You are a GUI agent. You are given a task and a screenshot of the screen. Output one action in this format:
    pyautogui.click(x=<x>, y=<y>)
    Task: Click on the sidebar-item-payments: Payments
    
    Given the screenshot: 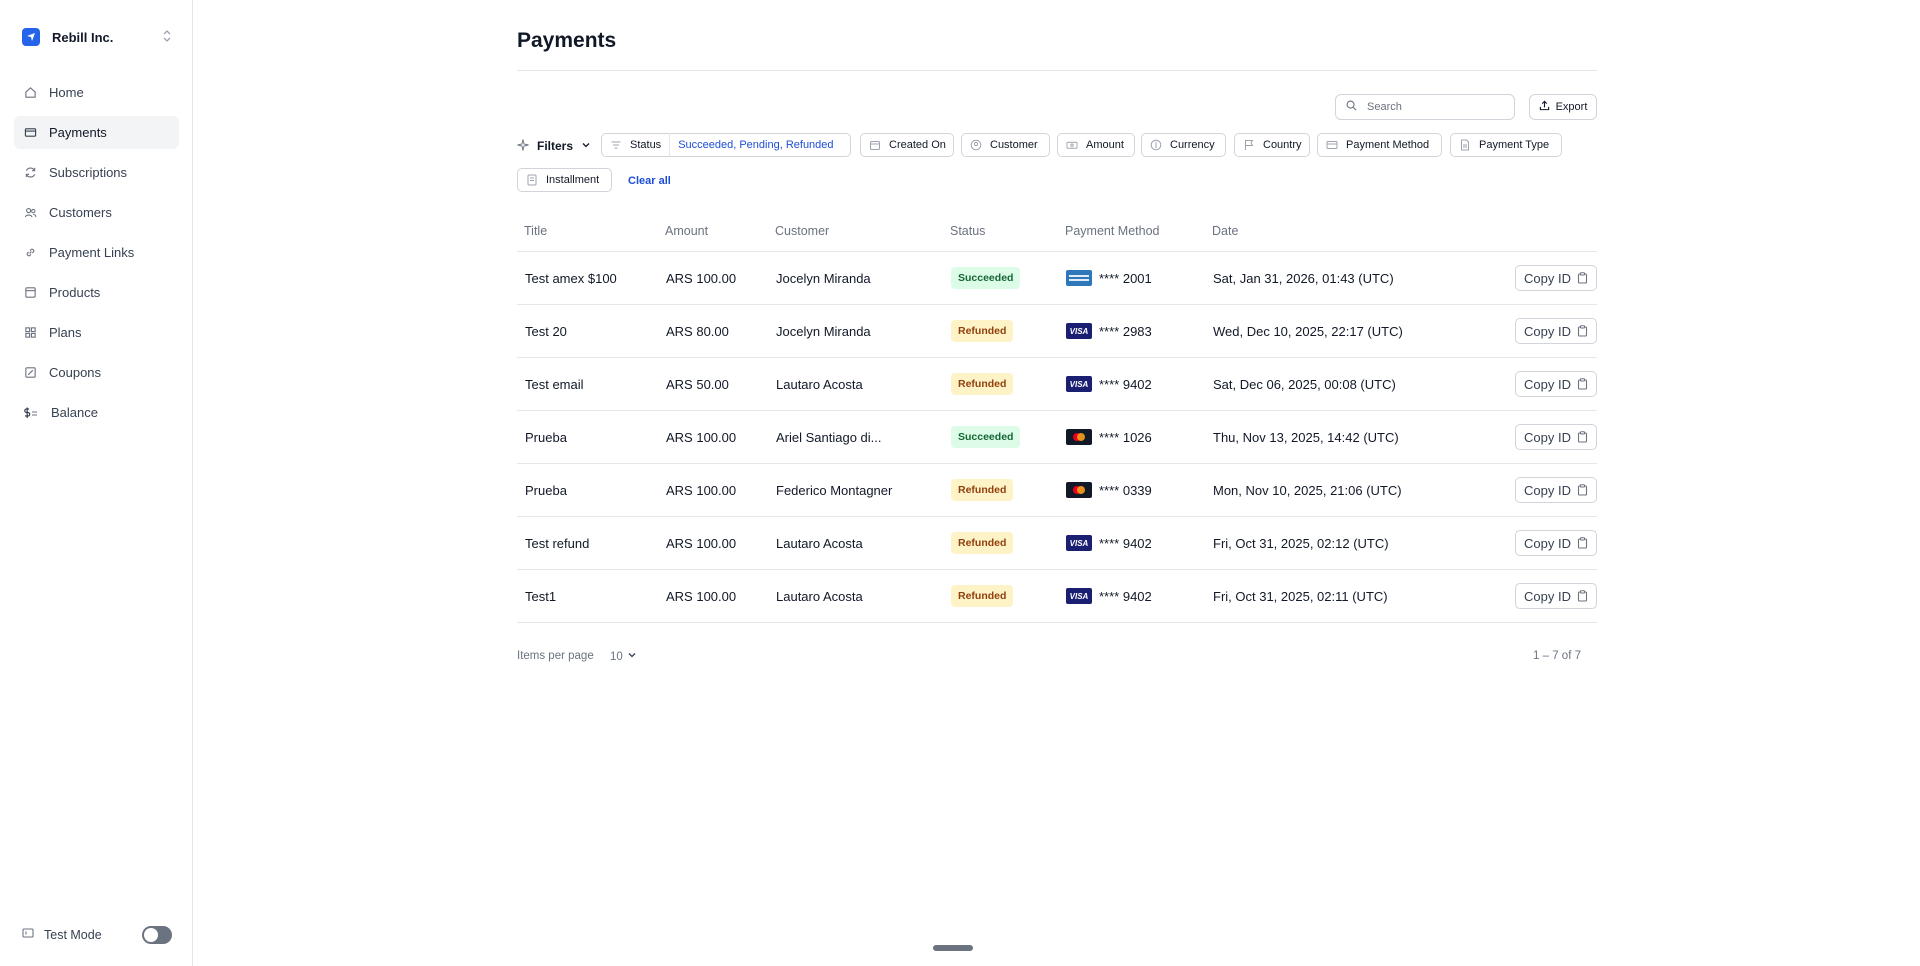 What is the action you would take?
    pyautogui.click(x=96, y=132)
    